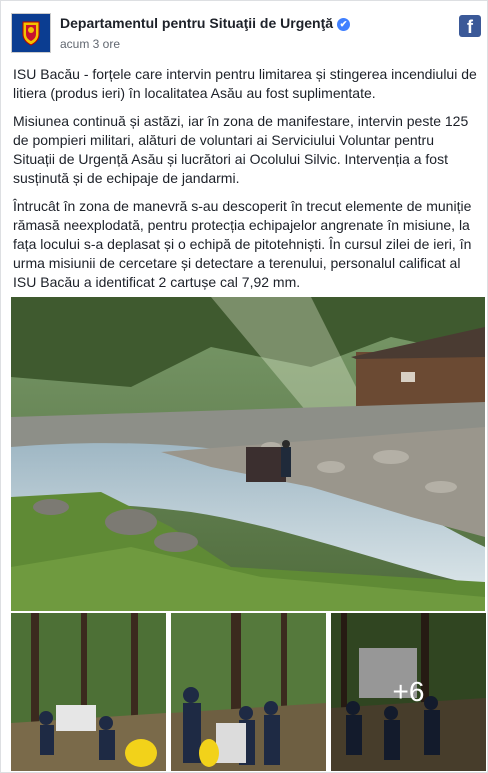 The width and height of the screenshot is (488, 773). Describe the element at coordinates (344, 24) in the screenshot. I see `verified-icon: ✔` at that location.